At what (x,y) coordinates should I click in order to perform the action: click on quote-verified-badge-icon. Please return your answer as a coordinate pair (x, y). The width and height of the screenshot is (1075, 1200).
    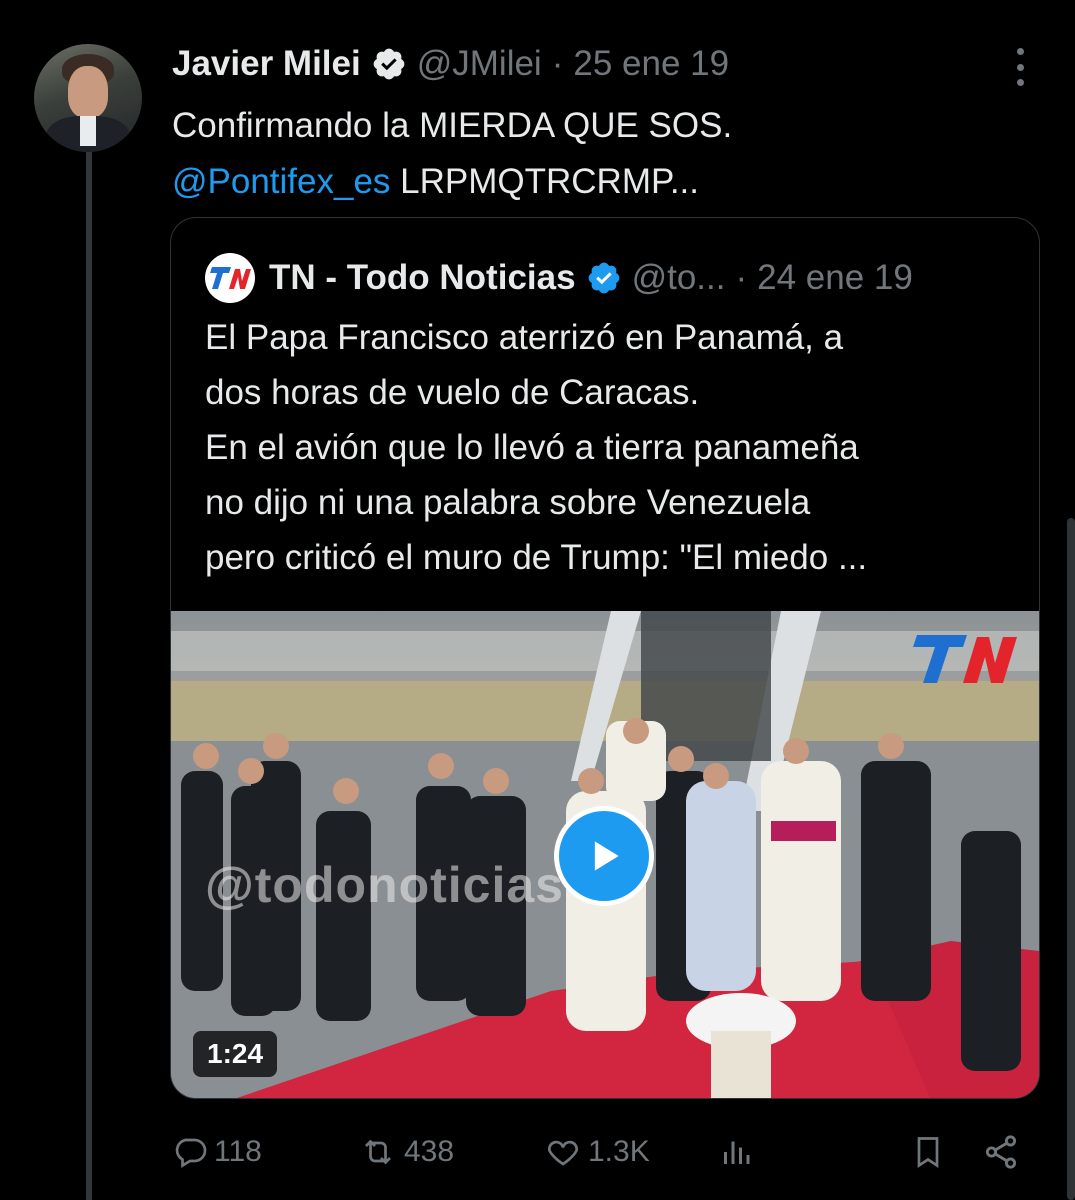
    Looking at the image, I should click on (604, 278).